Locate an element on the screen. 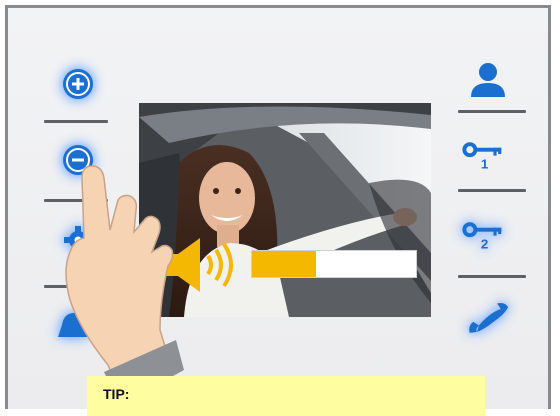  key-1-button: 1 is located at coordinates (484, 156).